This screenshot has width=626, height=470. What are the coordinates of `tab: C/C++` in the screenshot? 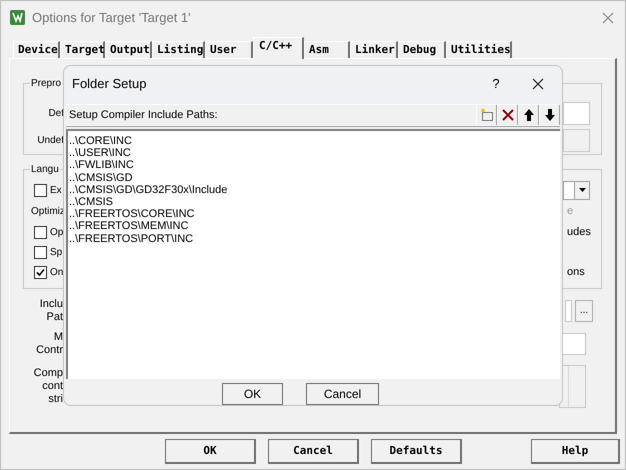 It's located at (278, 48).